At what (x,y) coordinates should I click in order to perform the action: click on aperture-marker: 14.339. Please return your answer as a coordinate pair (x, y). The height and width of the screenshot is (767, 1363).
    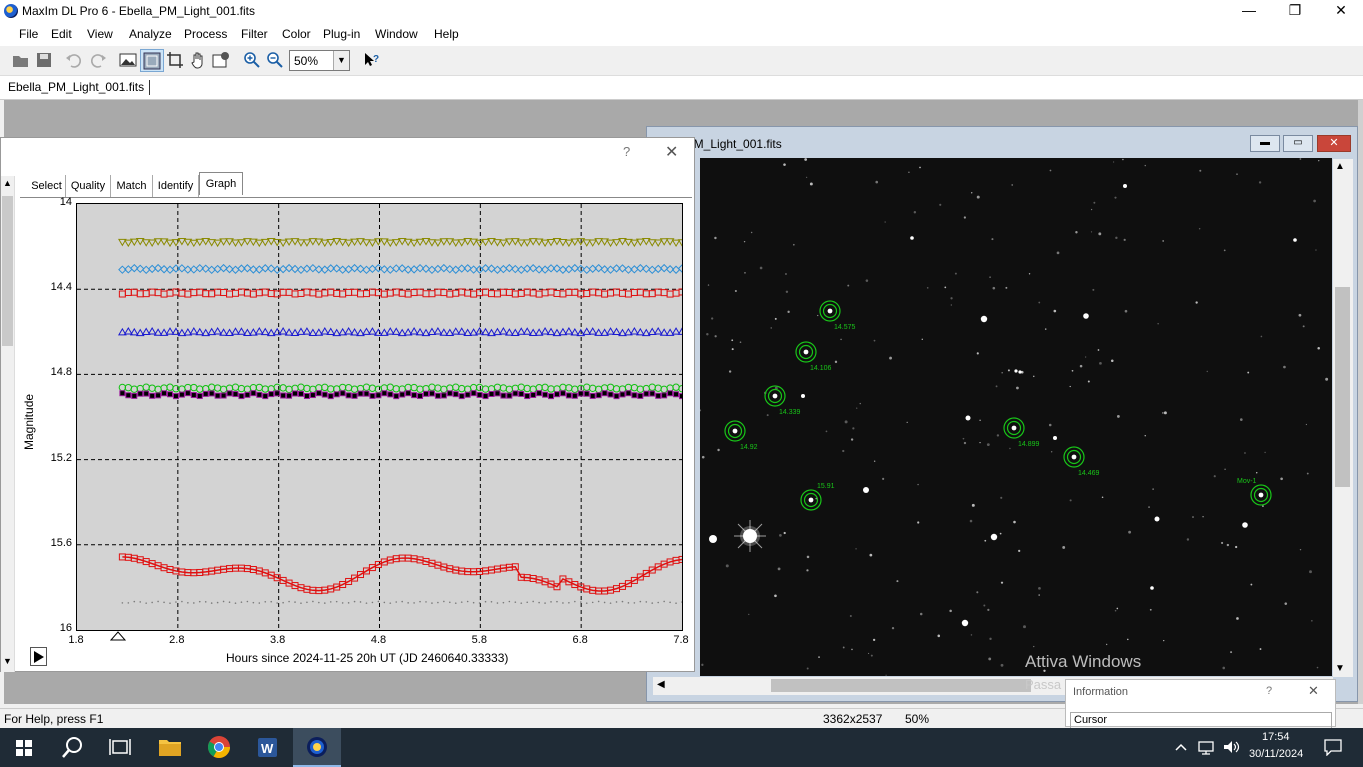
    Looking at the image, I should click on (782, 400).